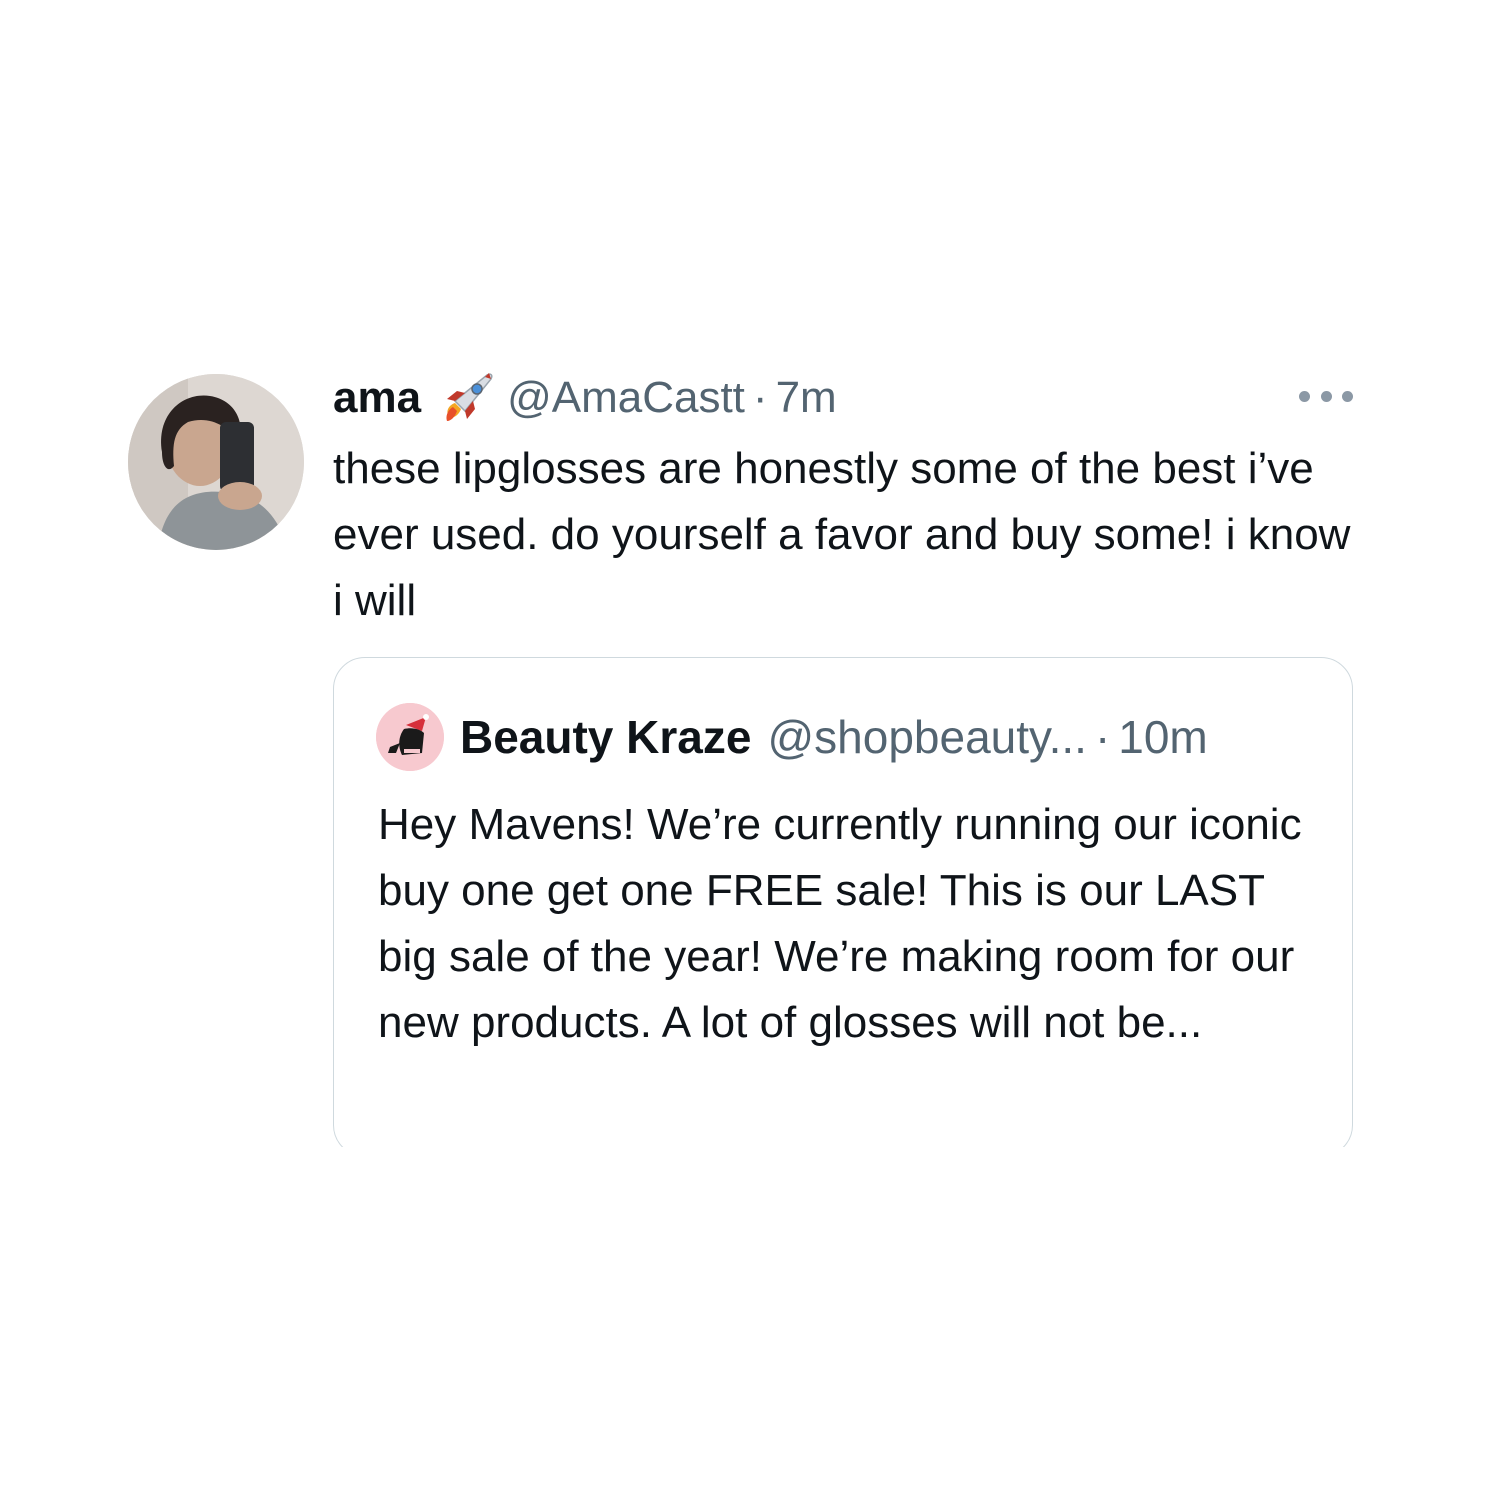 Image resolution: width=1485 pixels, height=1485 pixels. What do you see at coordinates (1163, 737) in the screenshot?
I see `quoted-timestamp: 10m` at bounding box center [1163, 737].